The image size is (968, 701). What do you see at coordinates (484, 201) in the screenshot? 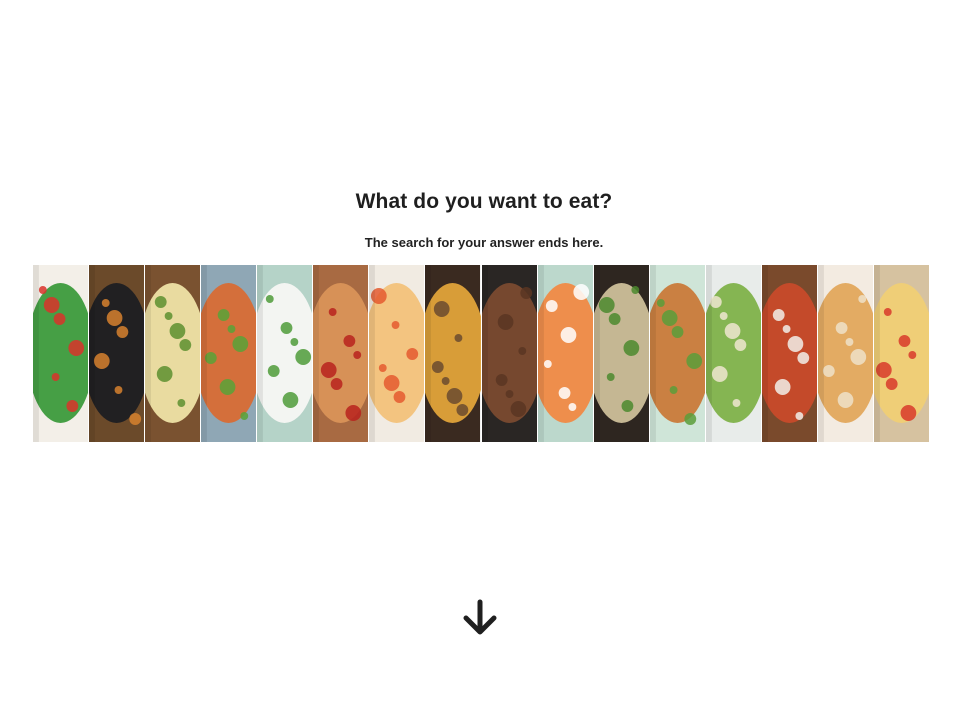
I see `page-title: What do you want to eat?` at bounding box center [484, 201].